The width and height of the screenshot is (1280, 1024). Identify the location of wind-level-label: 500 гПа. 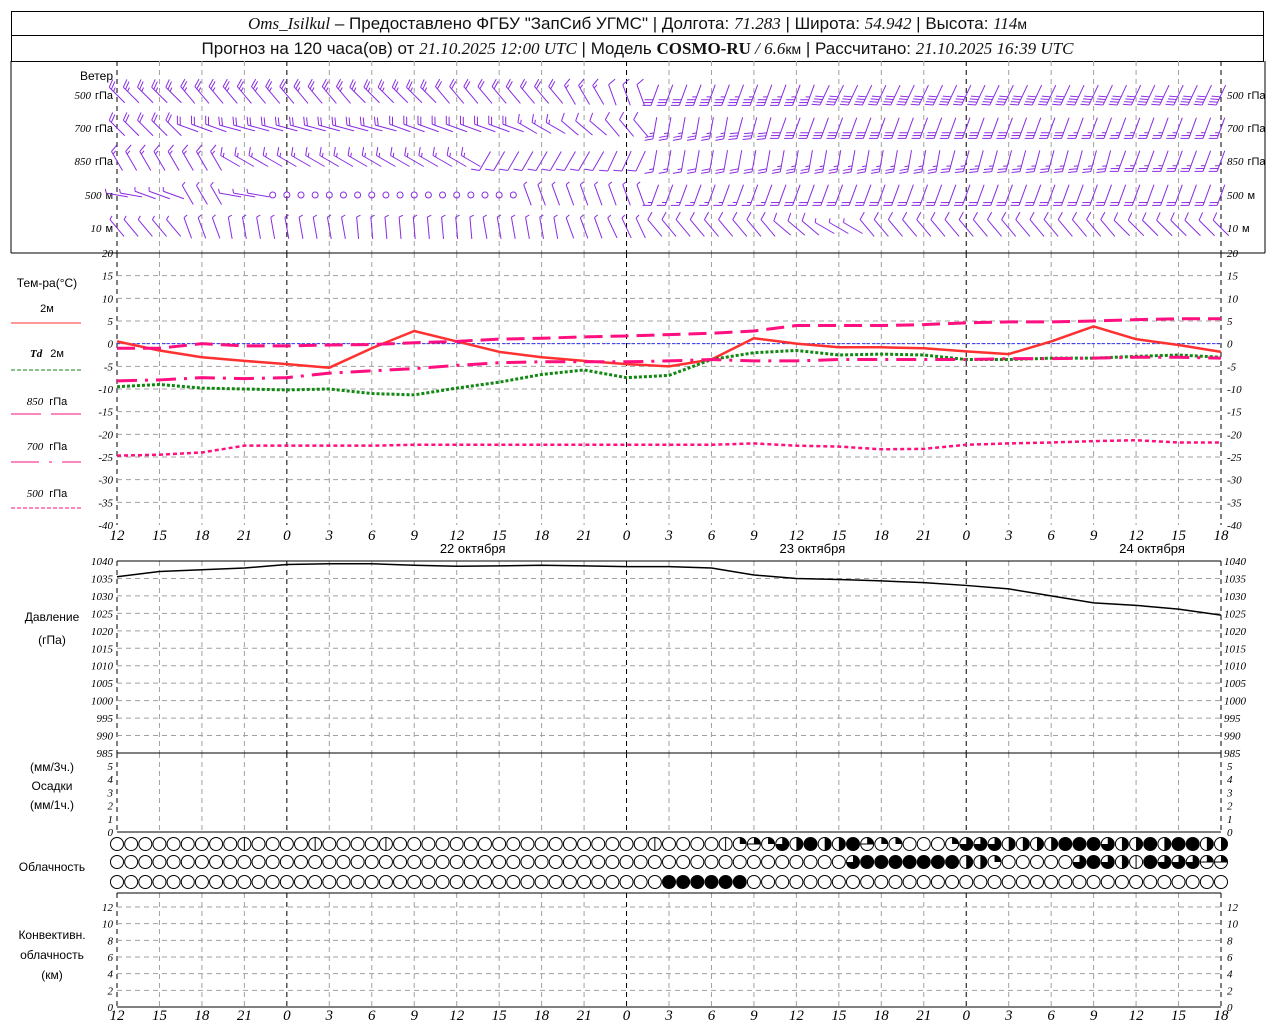
(93, 96).